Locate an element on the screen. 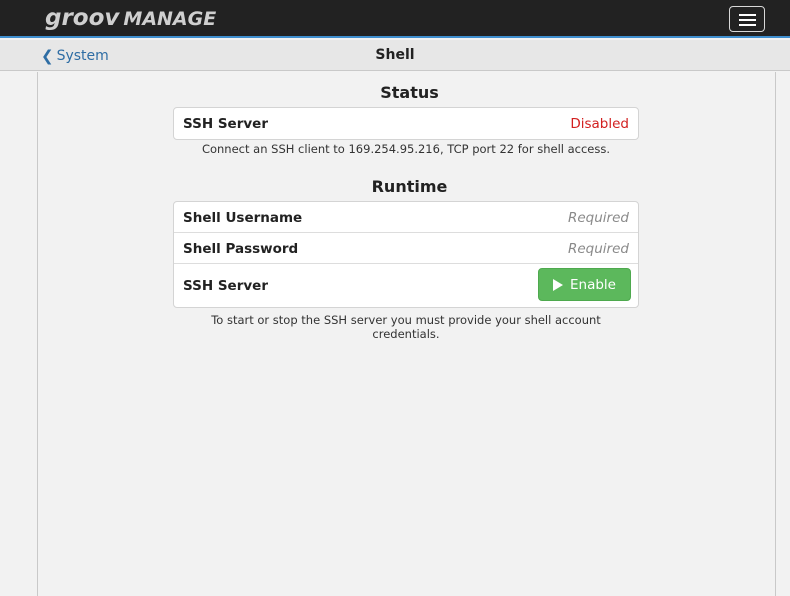 This screenshot has width=790, height=596. accent-line is located at coordinates (395, 37).